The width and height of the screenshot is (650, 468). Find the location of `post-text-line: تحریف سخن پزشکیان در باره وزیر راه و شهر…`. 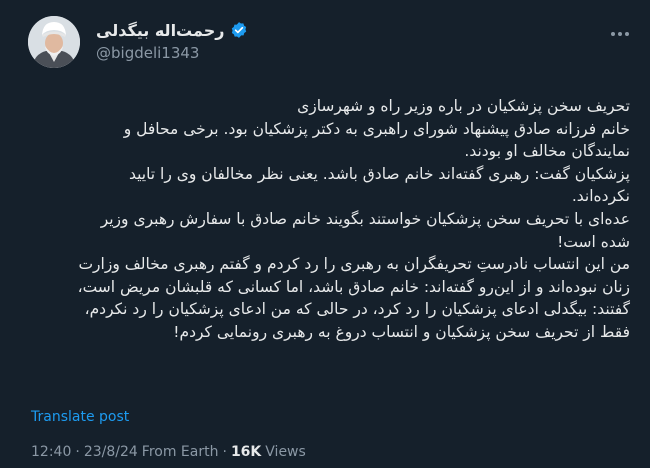

post-text-line: تحریف سخن پزشکیان در باره وزیر راه و شهر… is located at coordinates (463, 106).